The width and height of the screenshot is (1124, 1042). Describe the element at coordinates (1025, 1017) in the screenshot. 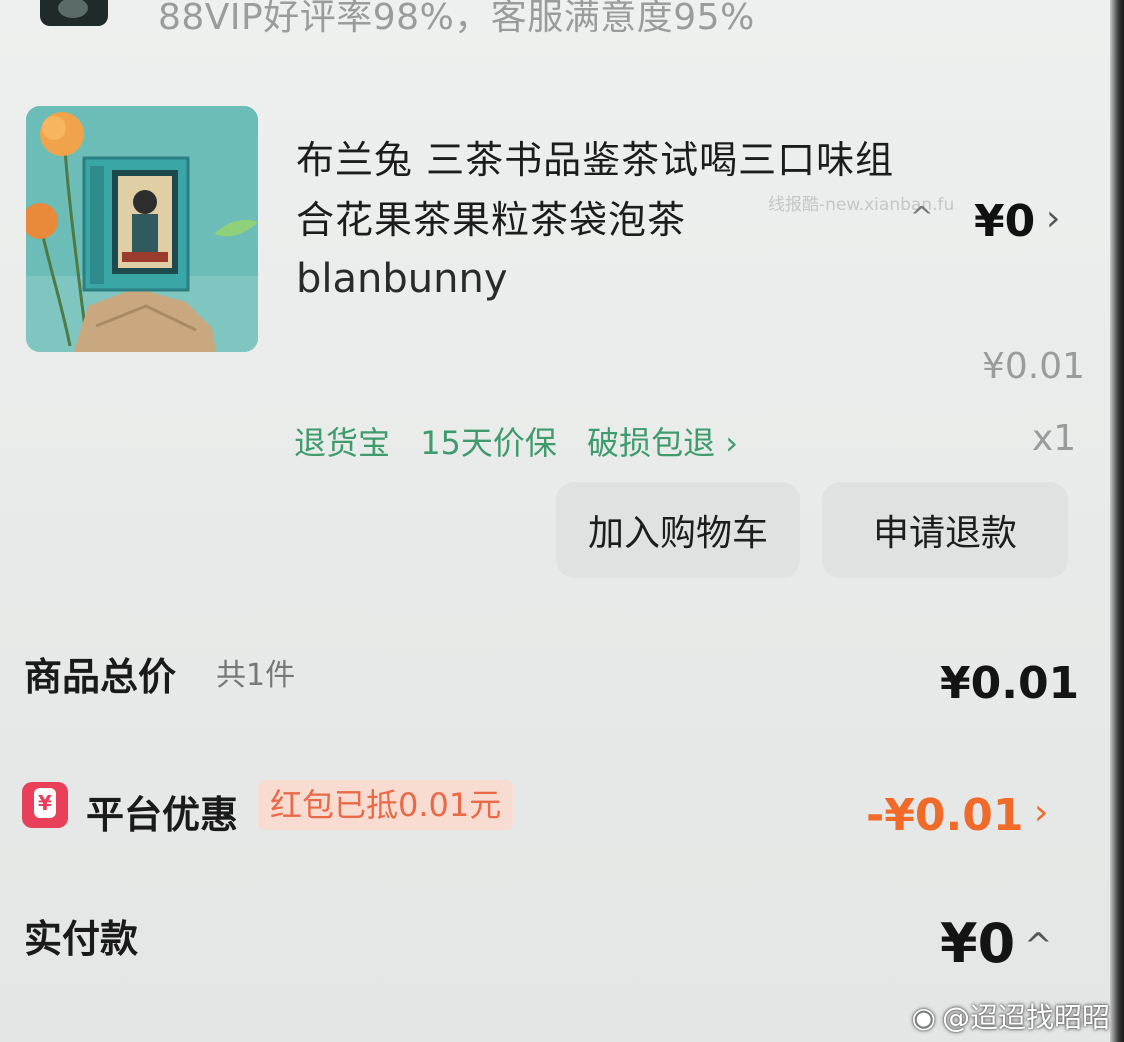

I see `weibo-handle: @迢迢找昭昭` at that location.